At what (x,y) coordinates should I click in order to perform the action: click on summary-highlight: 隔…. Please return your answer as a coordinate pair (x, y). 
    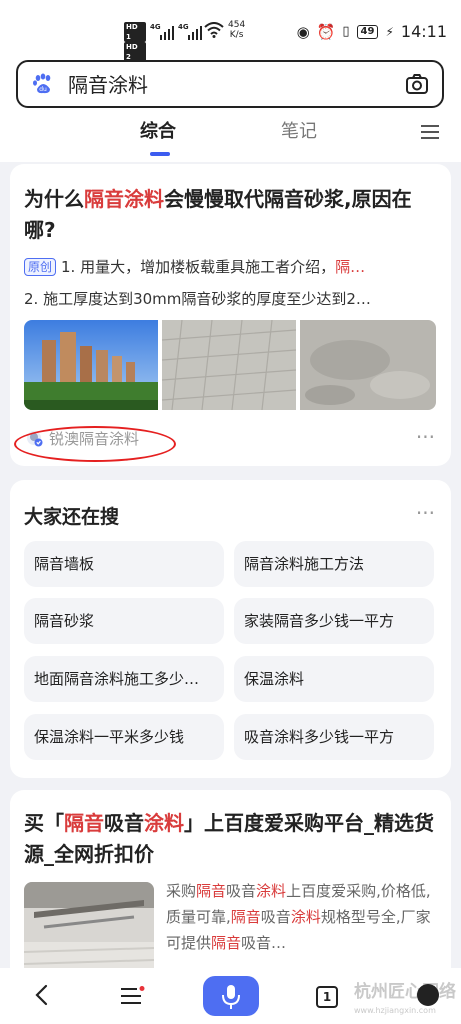
    Looking at the image, I should click on (350, 267).